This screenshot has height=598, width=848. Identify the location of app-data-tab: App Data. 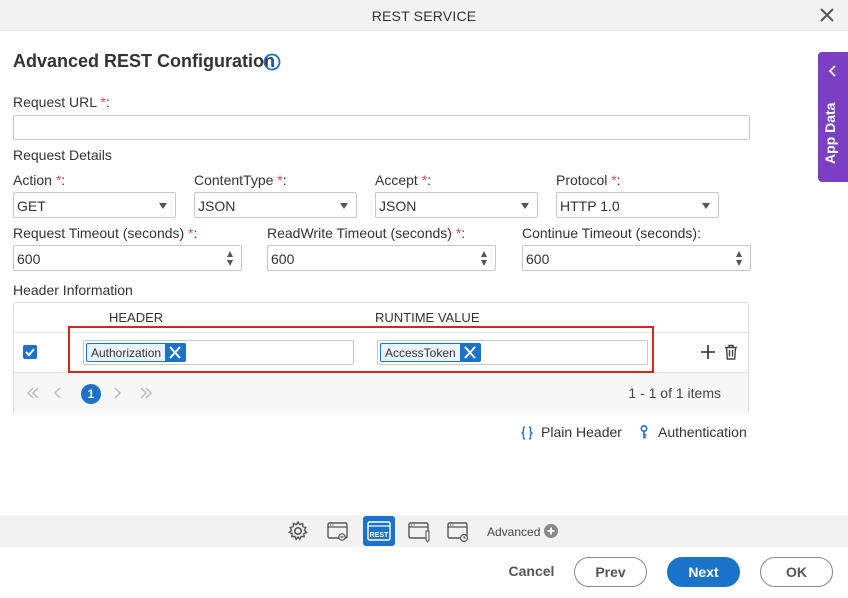
(833, 117).